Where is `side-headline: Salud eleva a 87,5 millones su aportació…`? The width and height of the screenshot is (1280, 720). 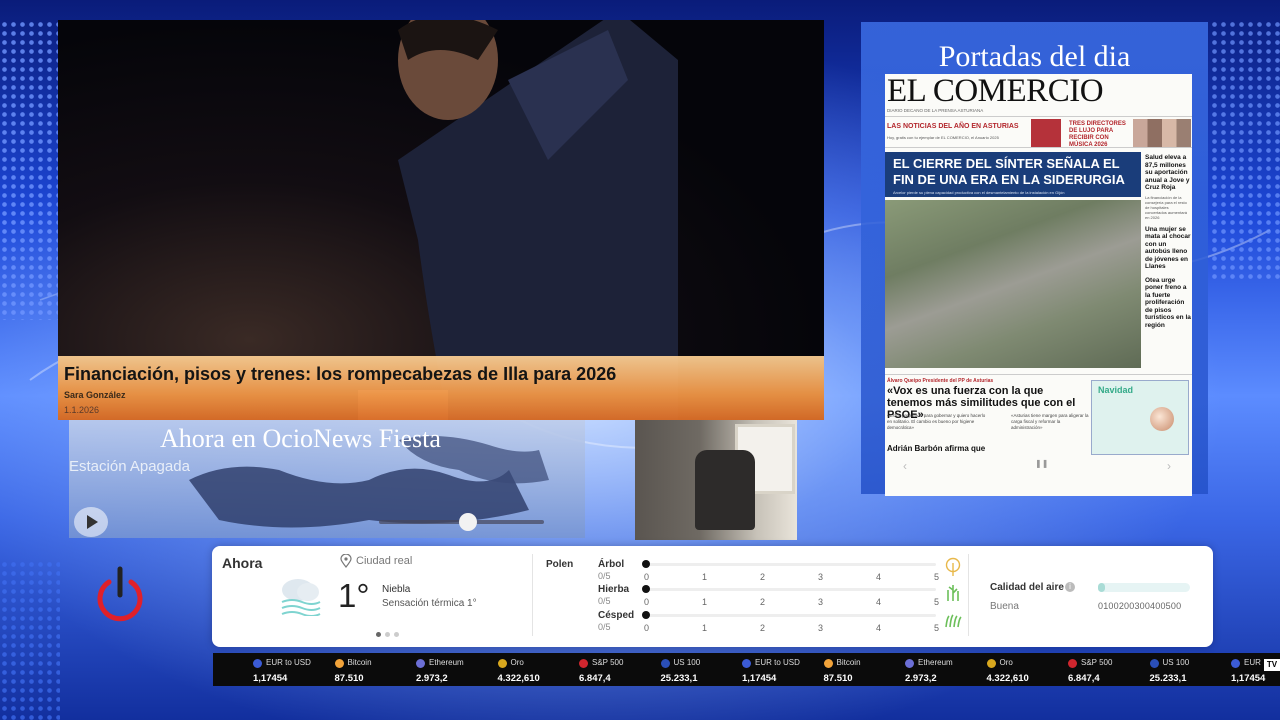
side-headline: Salud eleva a 87,5 millones su aportació… is located at coordinates (1167, 172).